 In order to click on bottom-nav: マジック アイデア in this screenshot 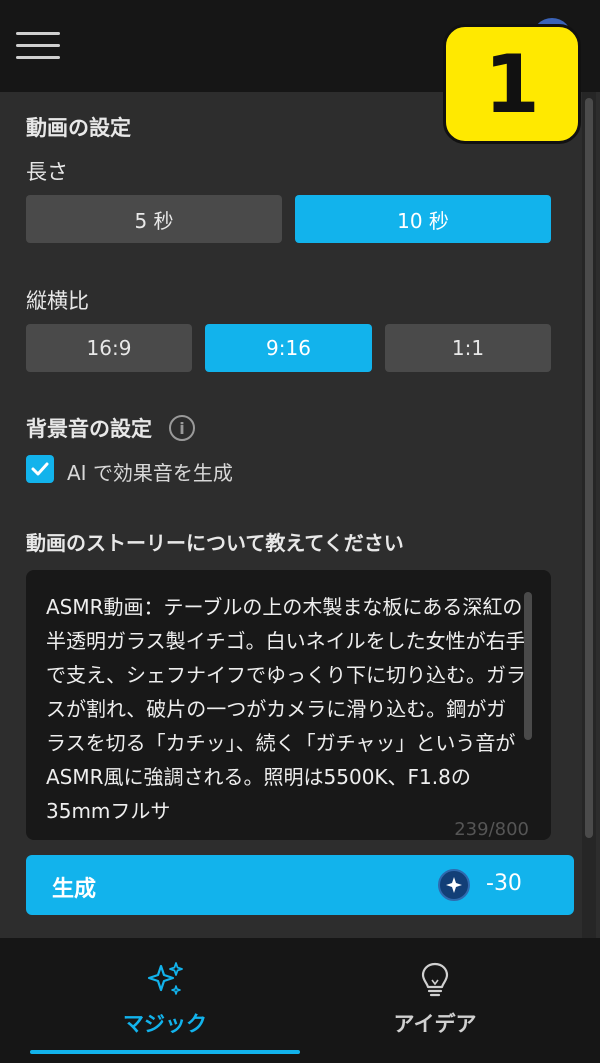, I will do `click(300, 1000)`.